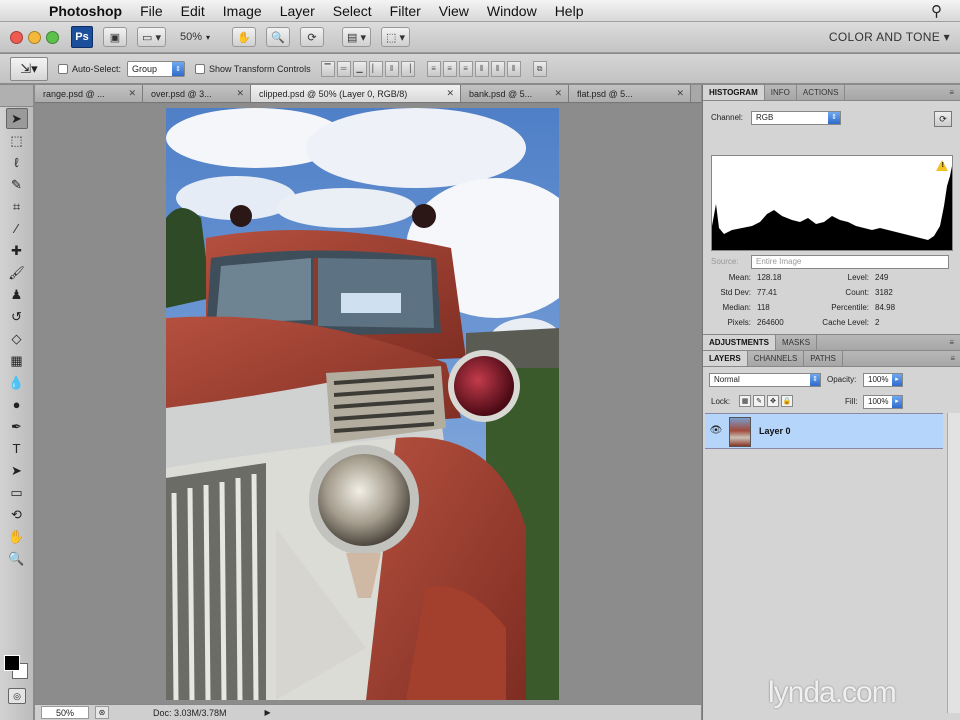 The image size is (960, 720). Describe the element at coordinates (151, 37) in the screenshot. I see `view-extras-button: ▭ ▾` at that location.